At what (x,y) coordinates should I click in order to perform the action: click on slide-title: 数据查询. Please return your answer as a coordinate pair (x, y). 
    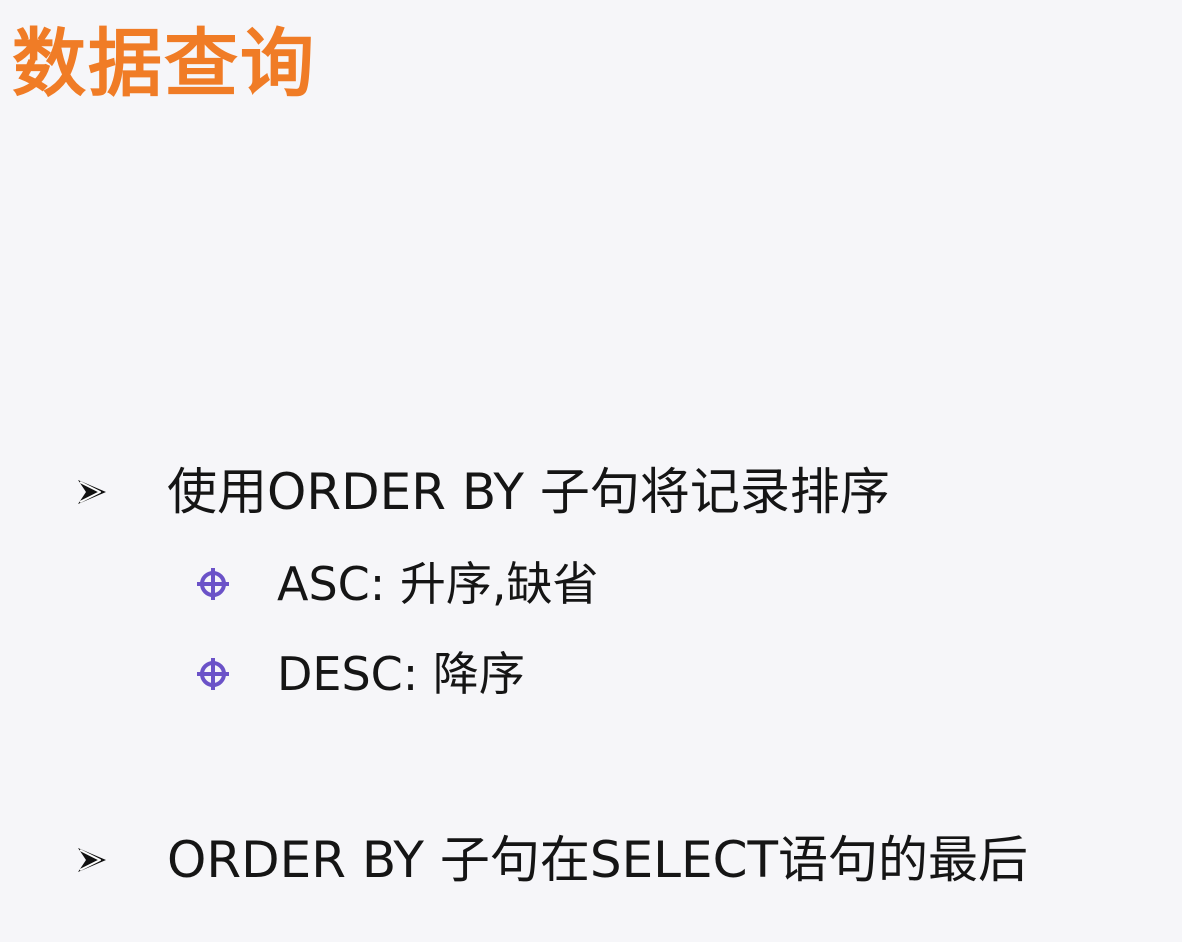
    Looking at the image, I should click on (164, 64).